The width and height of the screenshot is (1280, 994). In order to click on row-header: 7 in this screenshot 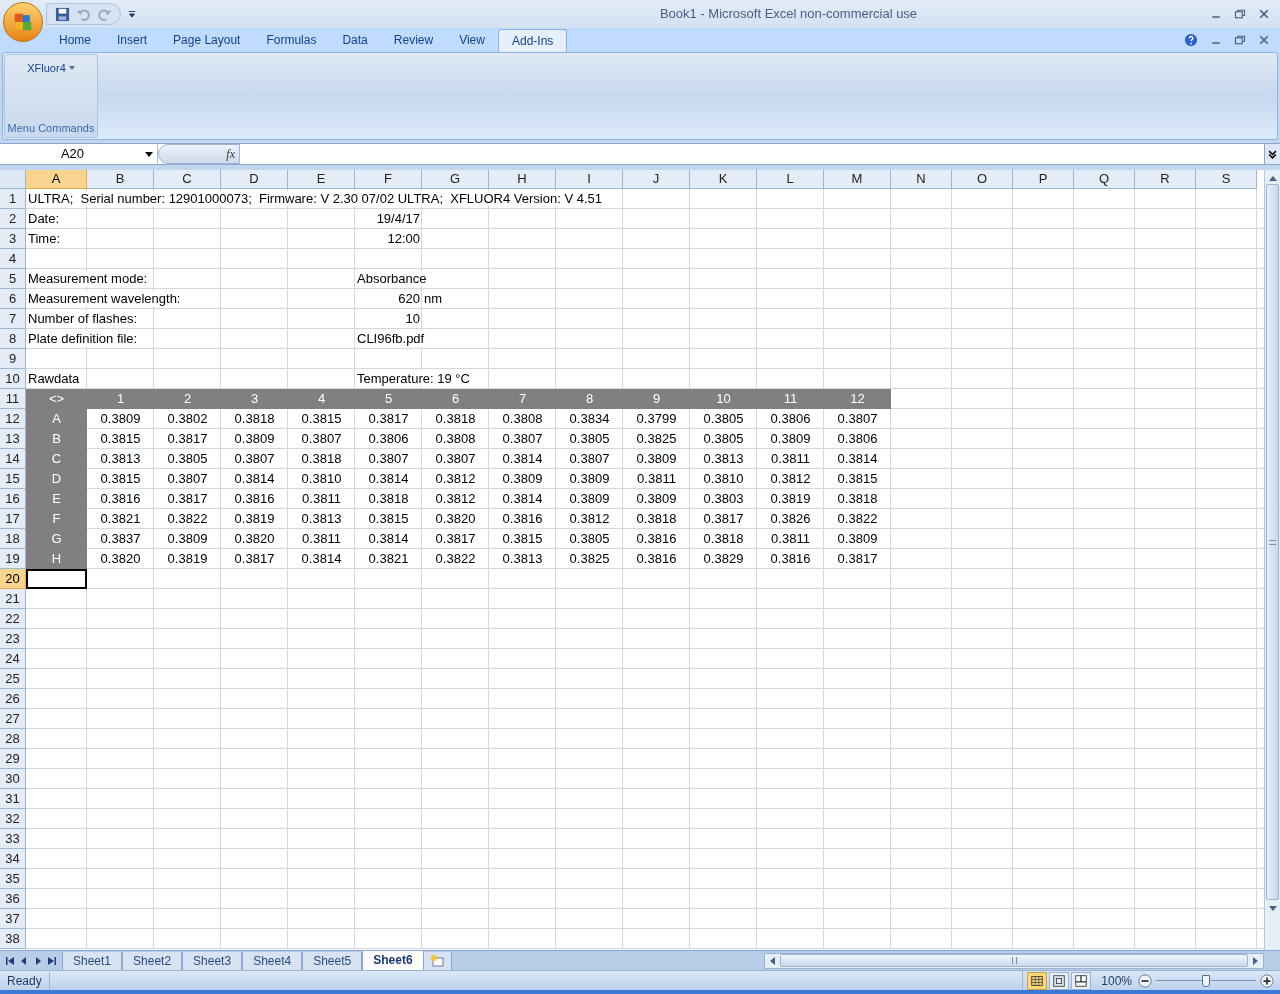, I will do `click(13, 319)`.